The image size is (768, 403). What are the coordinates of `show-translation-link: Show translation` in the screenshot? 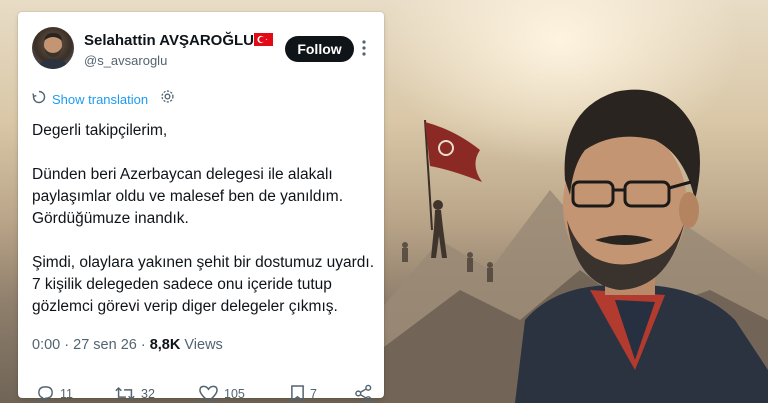 It's located at (100, 99).